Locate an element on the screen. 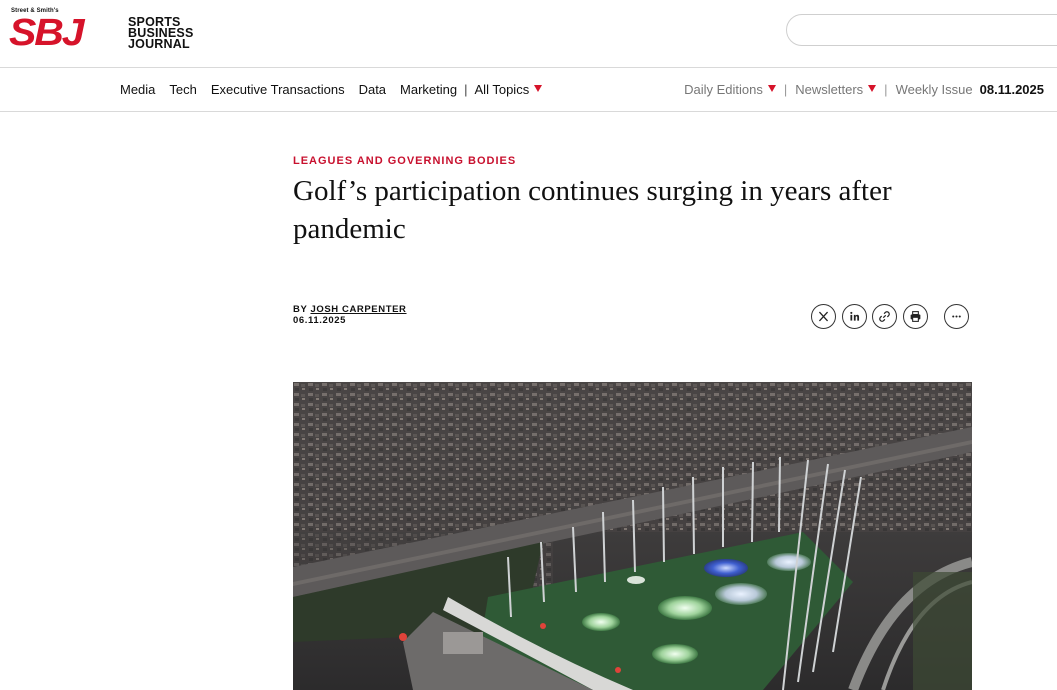  link-icon is located at coordinates (884, 316).